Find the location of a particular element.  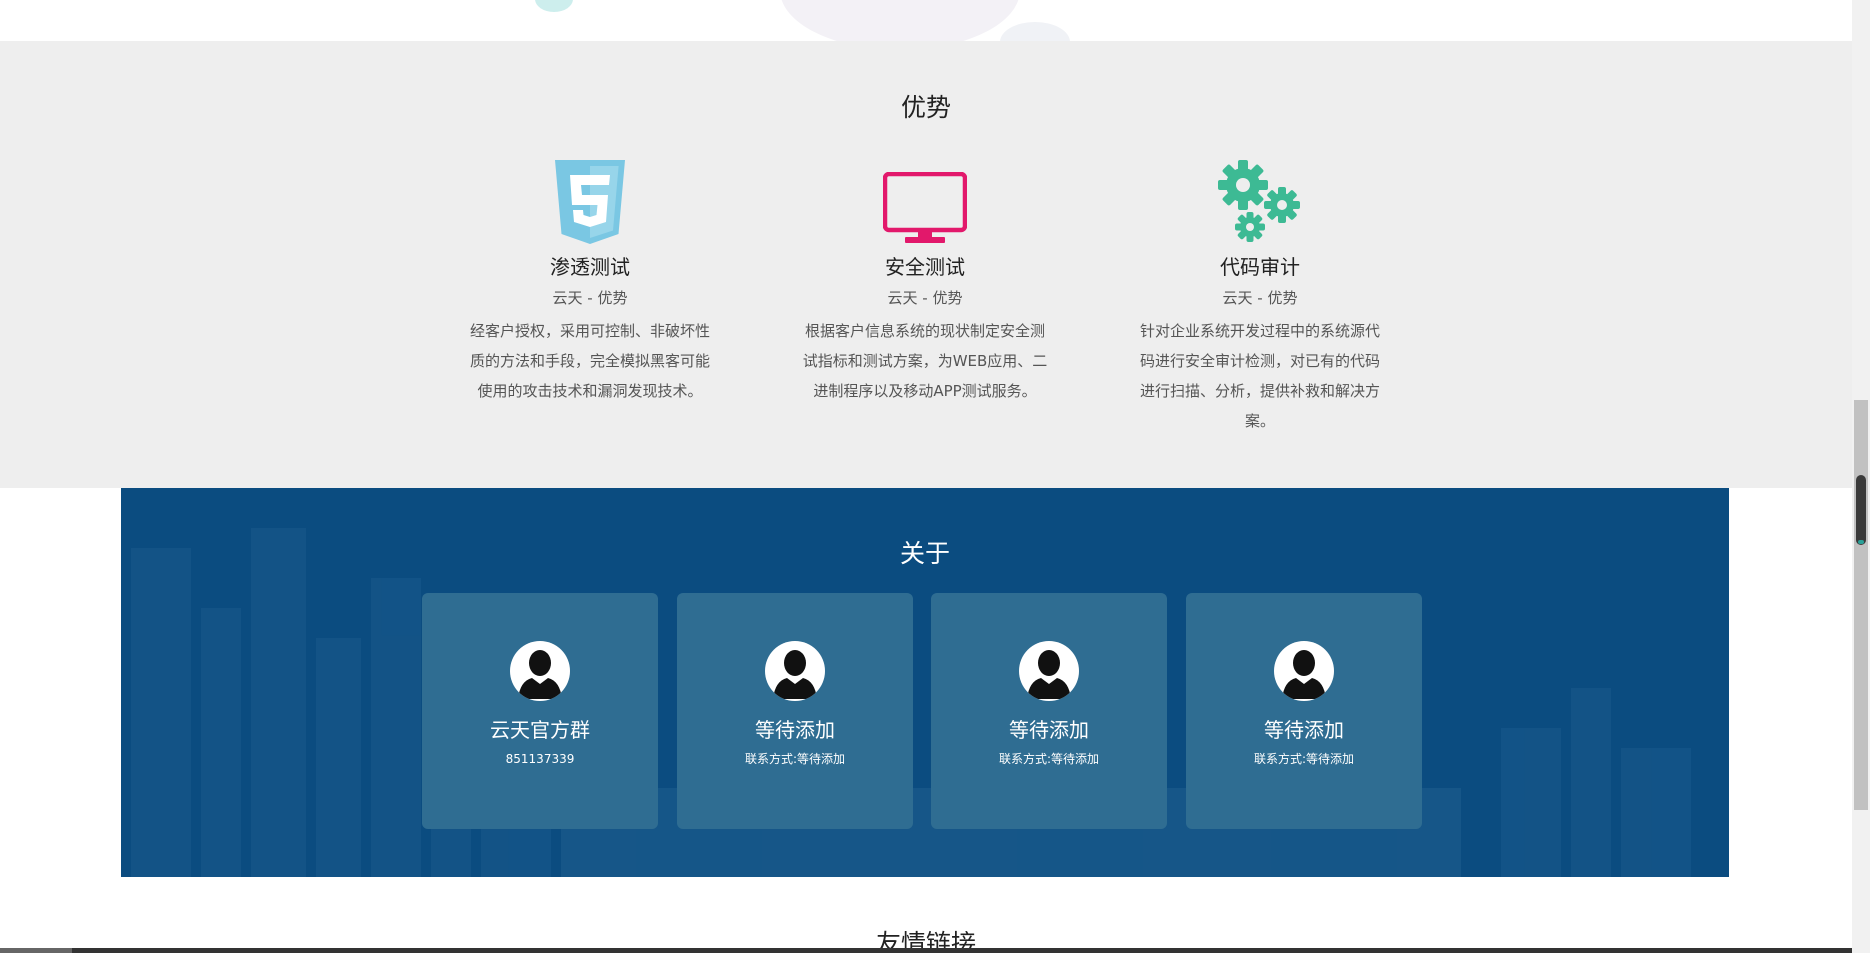

card-name: 云天官方群 is located at coordinates (540, 730).